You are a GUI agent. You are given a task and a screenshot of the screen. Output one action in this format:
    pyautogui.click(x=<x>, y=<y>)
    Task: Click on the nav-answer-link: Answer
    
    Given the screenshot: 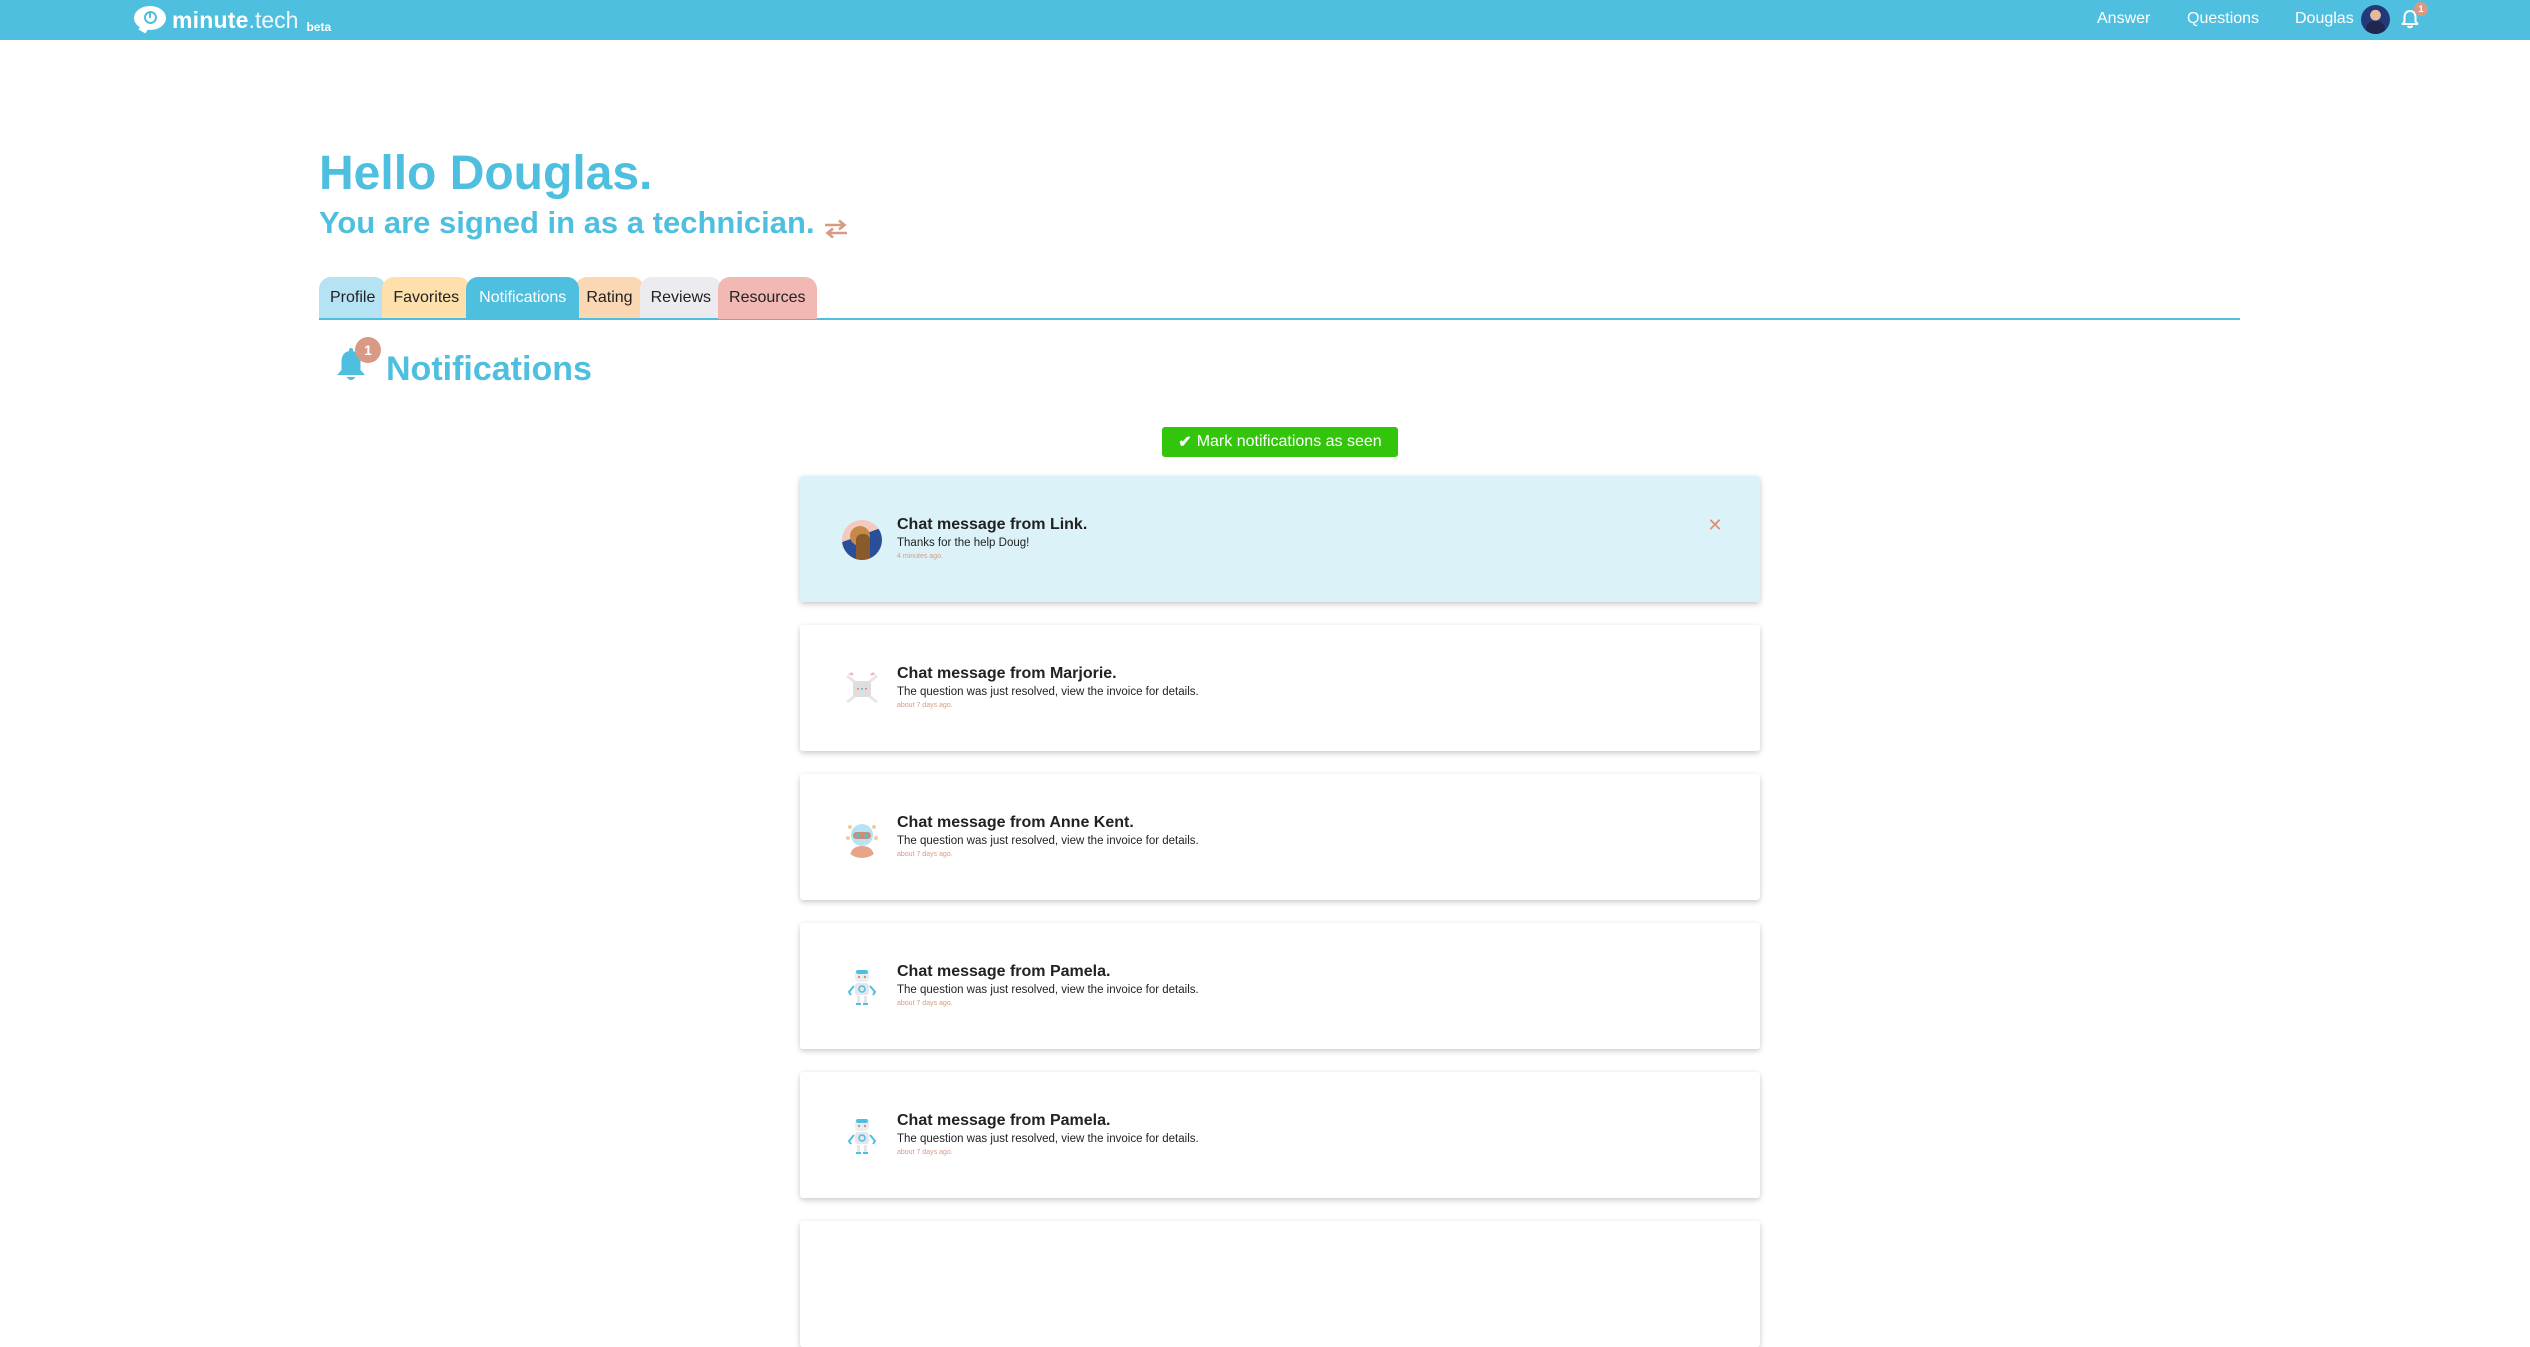 What is the action you would take?
    pyautogui.click(x=2123, y=19)
    